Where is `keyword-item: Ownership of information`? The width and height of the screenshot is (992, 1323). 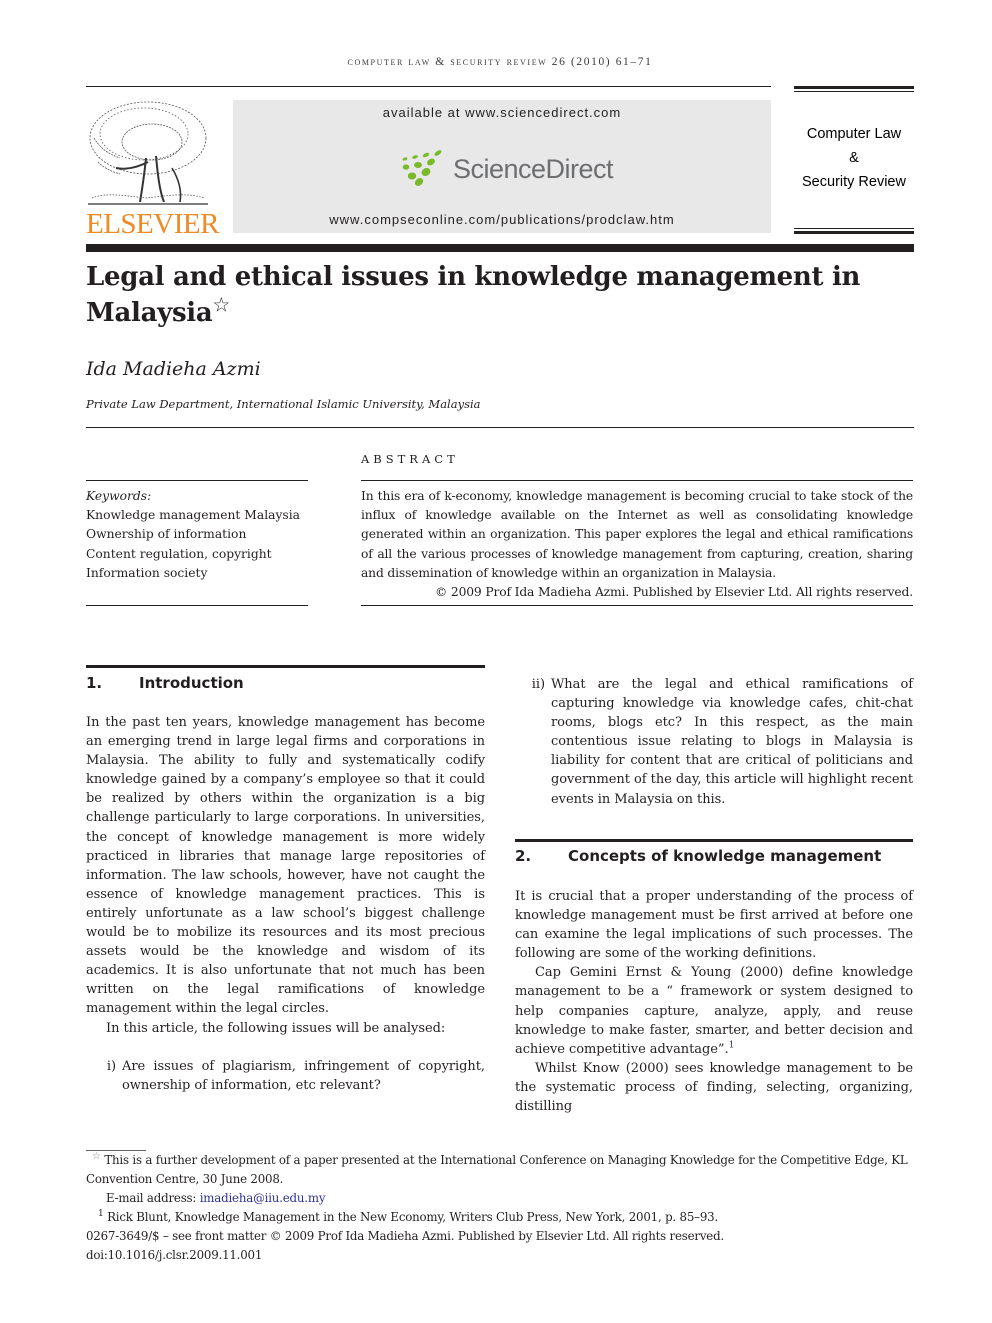
keyword-item: Ownership of information is located at coordinates (166, 534).